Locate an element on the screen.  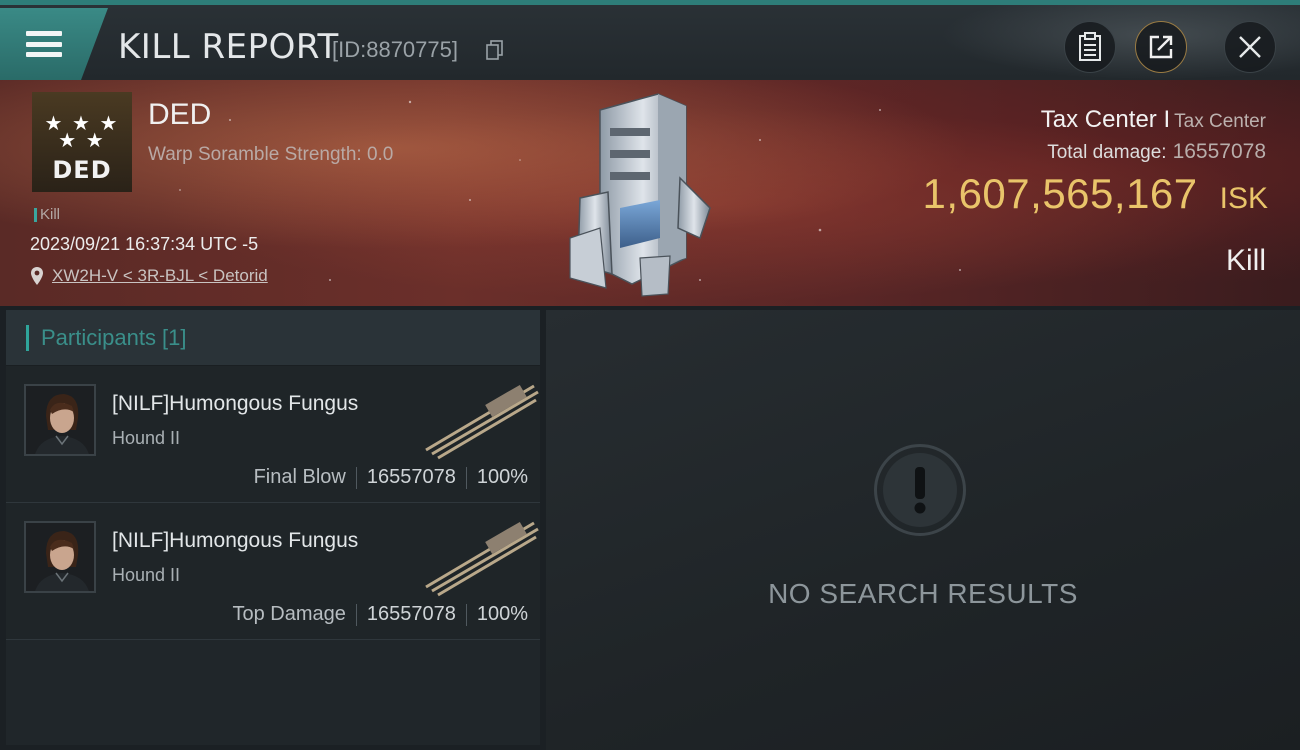
target-structure-name: Tax Center I Tax Center is located at coordinates (1153, 120).